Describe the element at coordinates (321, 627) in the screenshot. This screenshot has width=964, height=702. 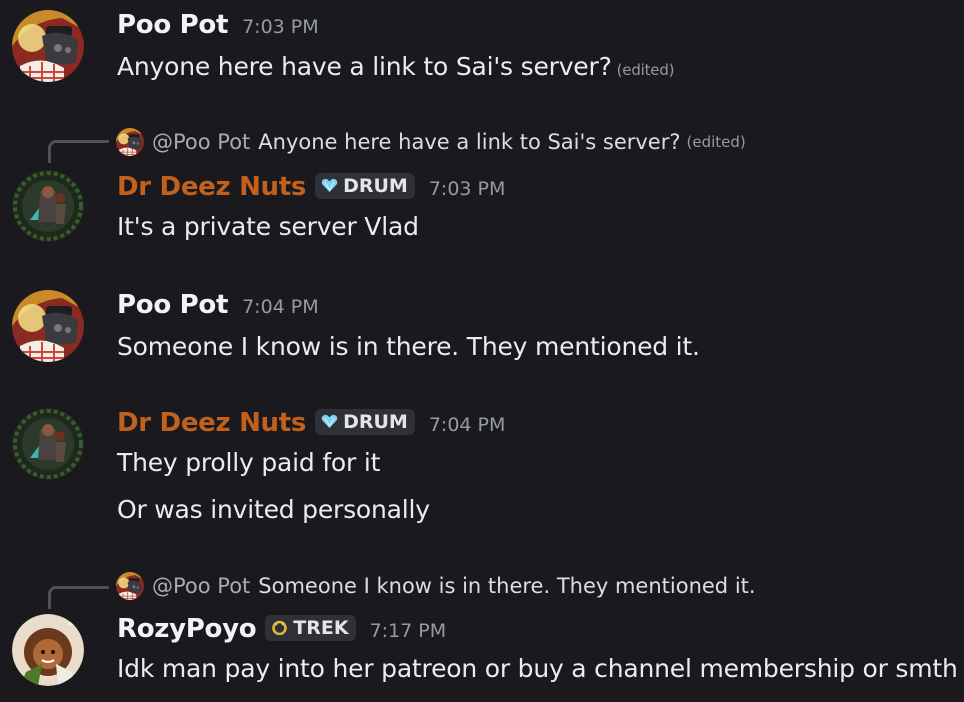
I see `guild-tag-label: TREK` at that location.